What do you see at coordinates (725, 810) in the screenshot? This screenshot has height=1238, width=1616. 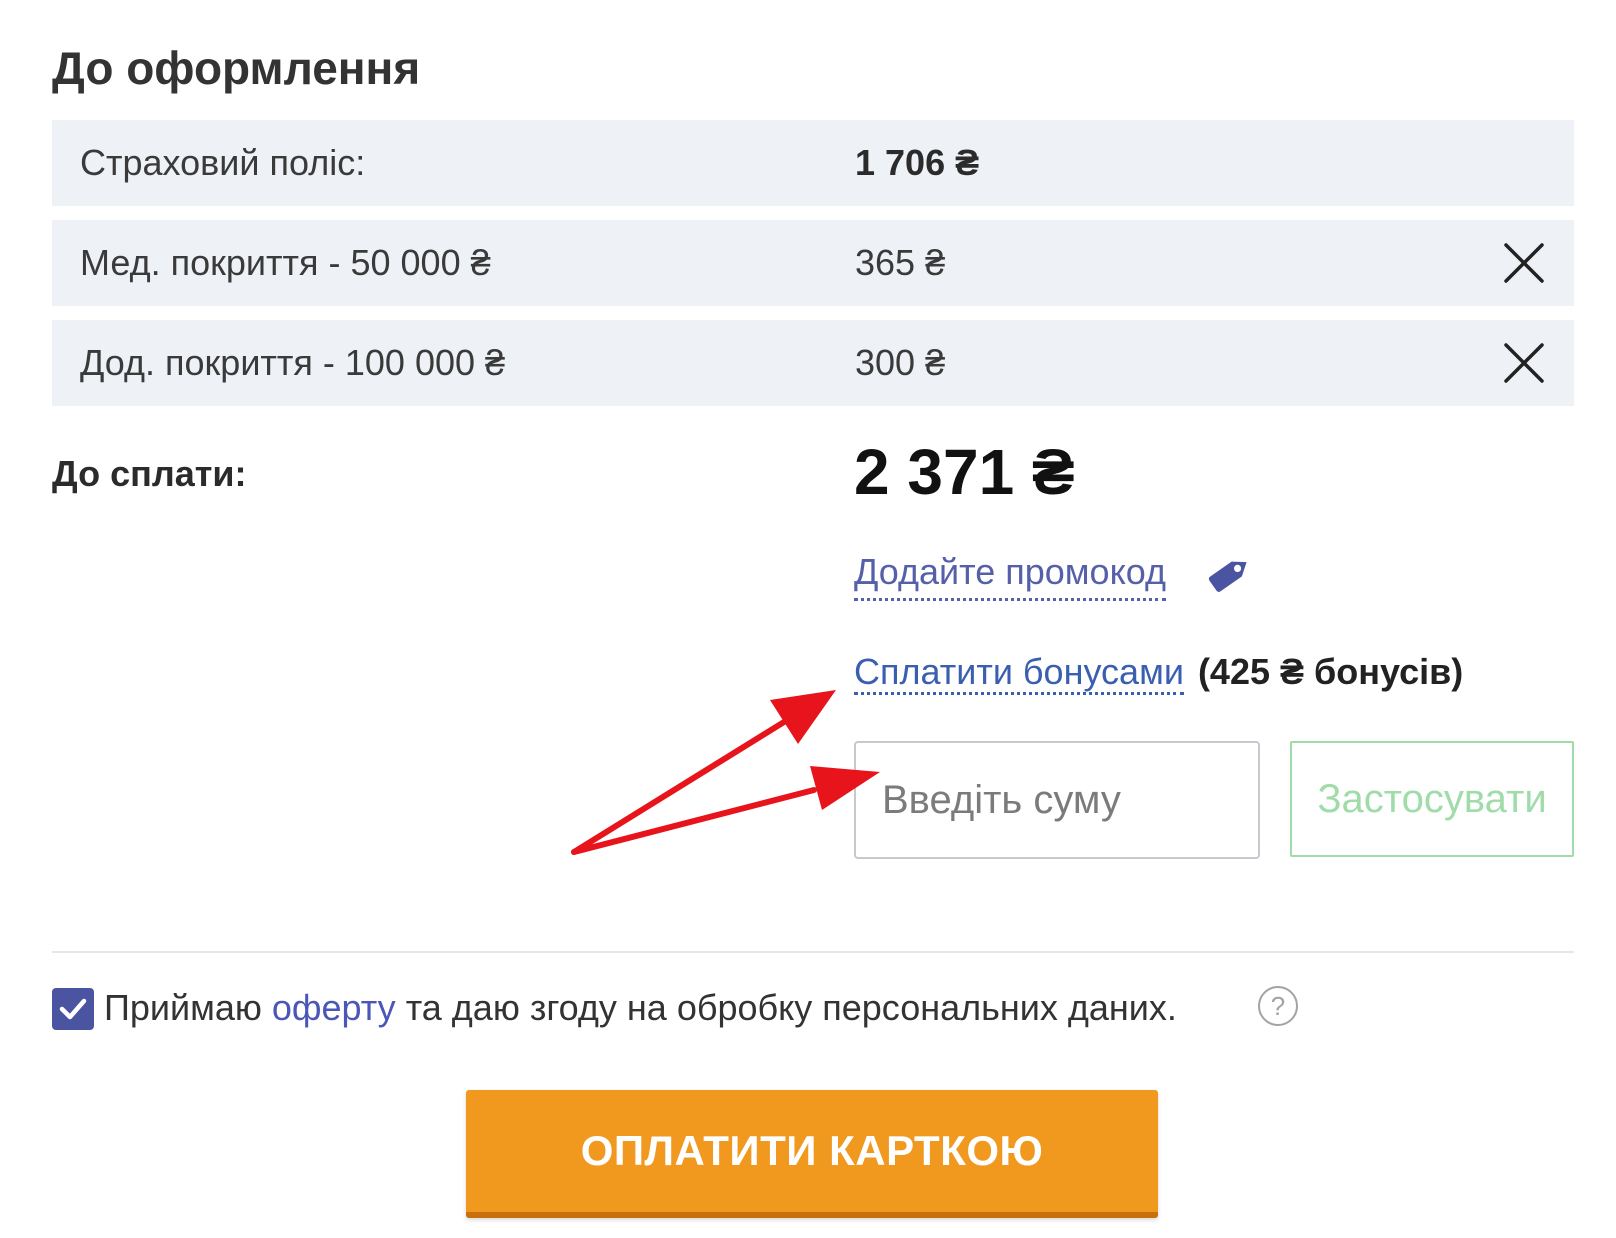 I see `arrow-to-amount-input` at bounding box center [725, 810].